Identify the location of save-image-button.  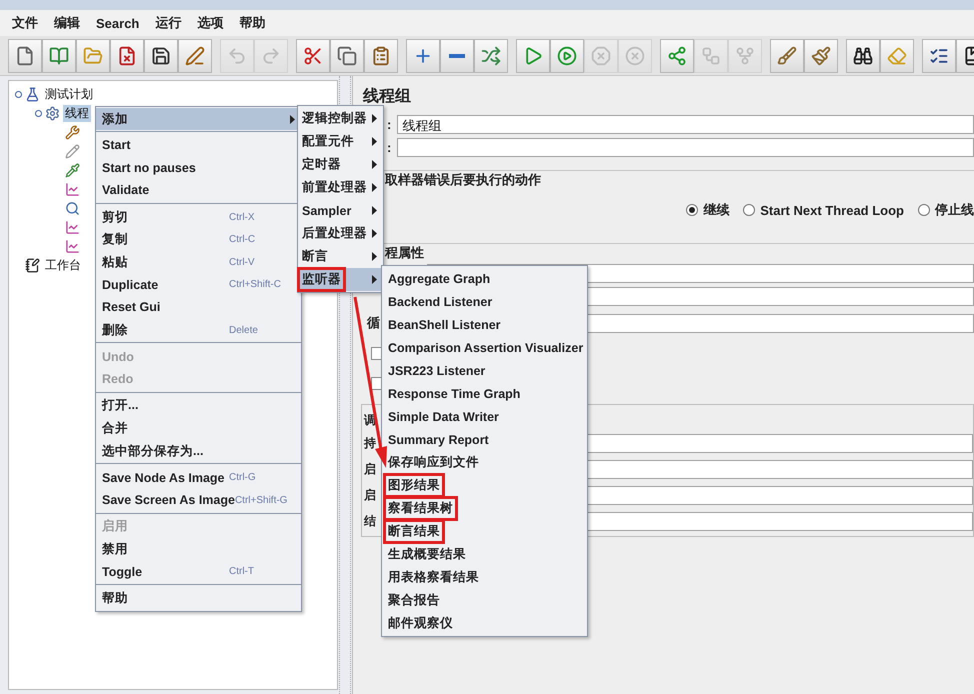
(195, 55).